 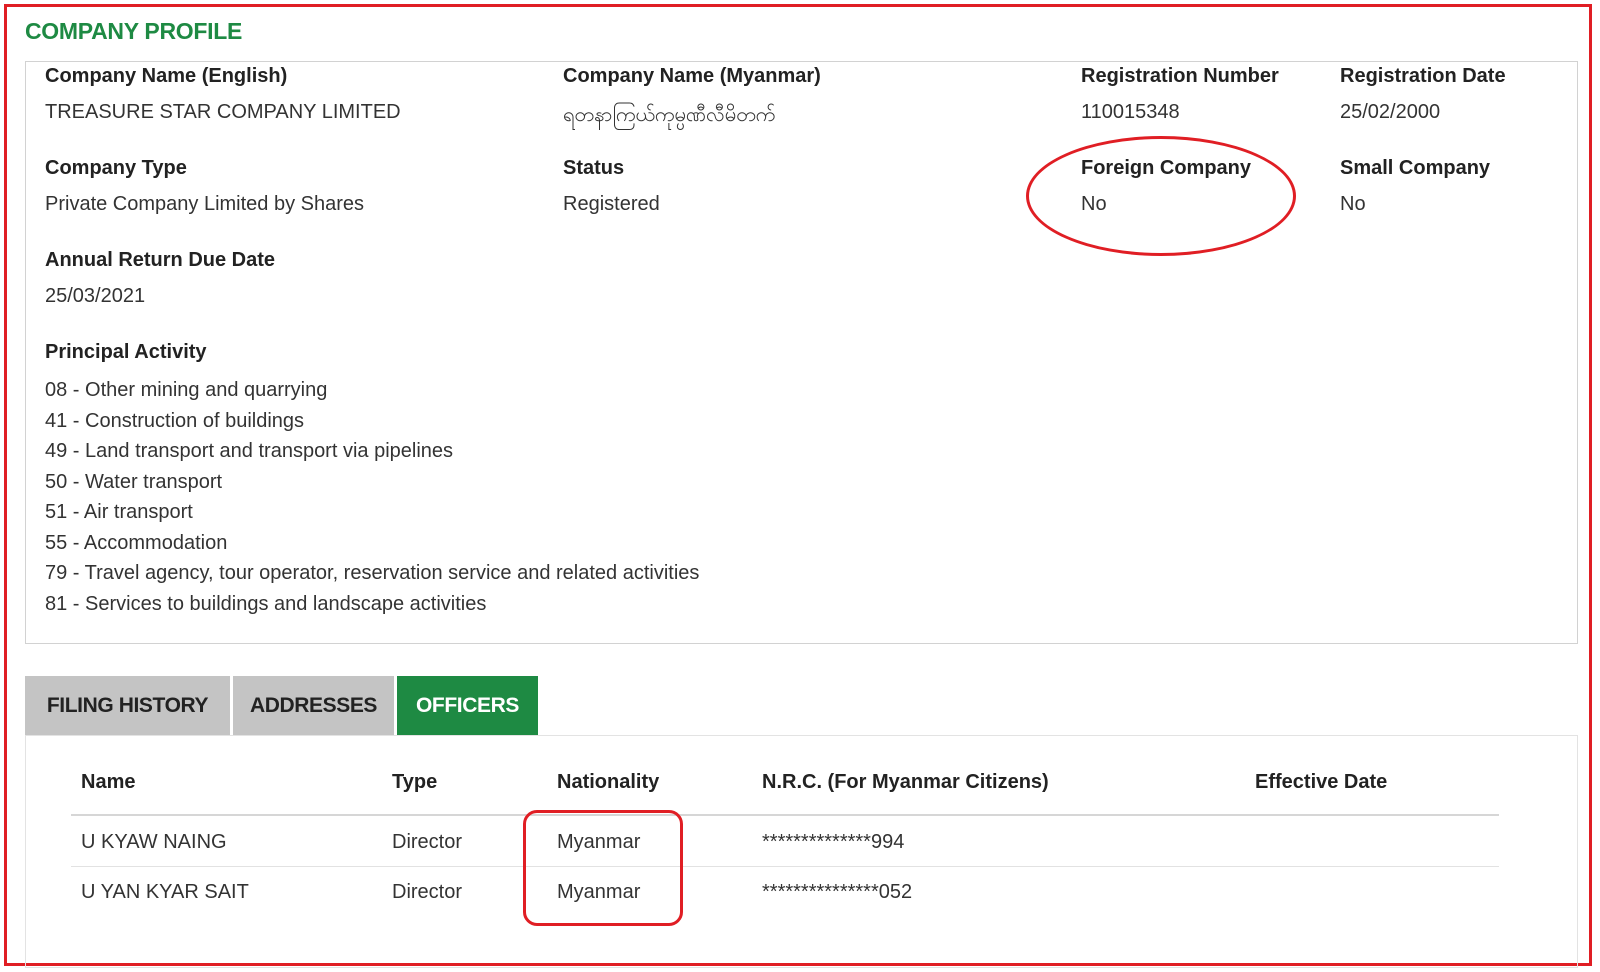 I want to click on registration-date-label: Registration Date, so click(x=1423, y=76).